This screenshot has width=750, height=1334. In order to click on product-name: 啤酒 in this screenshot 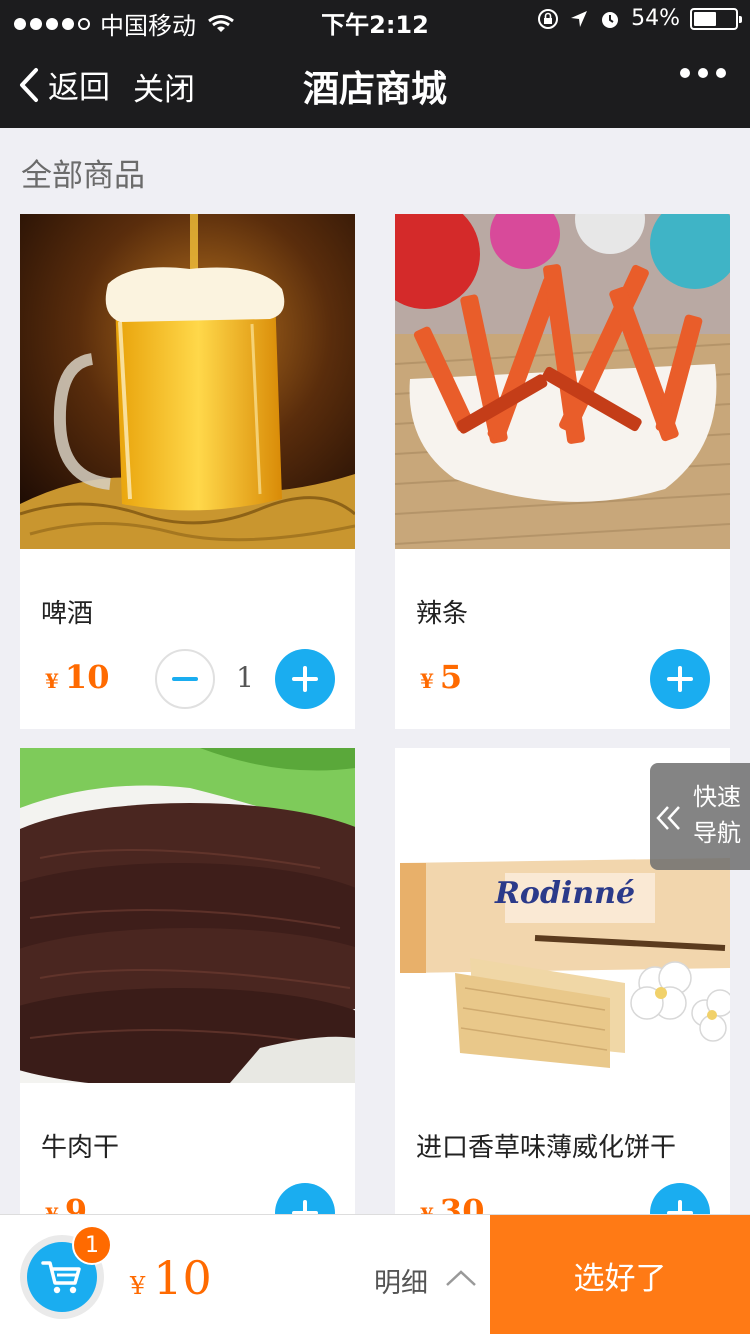, I will do `click(67, 614)`.